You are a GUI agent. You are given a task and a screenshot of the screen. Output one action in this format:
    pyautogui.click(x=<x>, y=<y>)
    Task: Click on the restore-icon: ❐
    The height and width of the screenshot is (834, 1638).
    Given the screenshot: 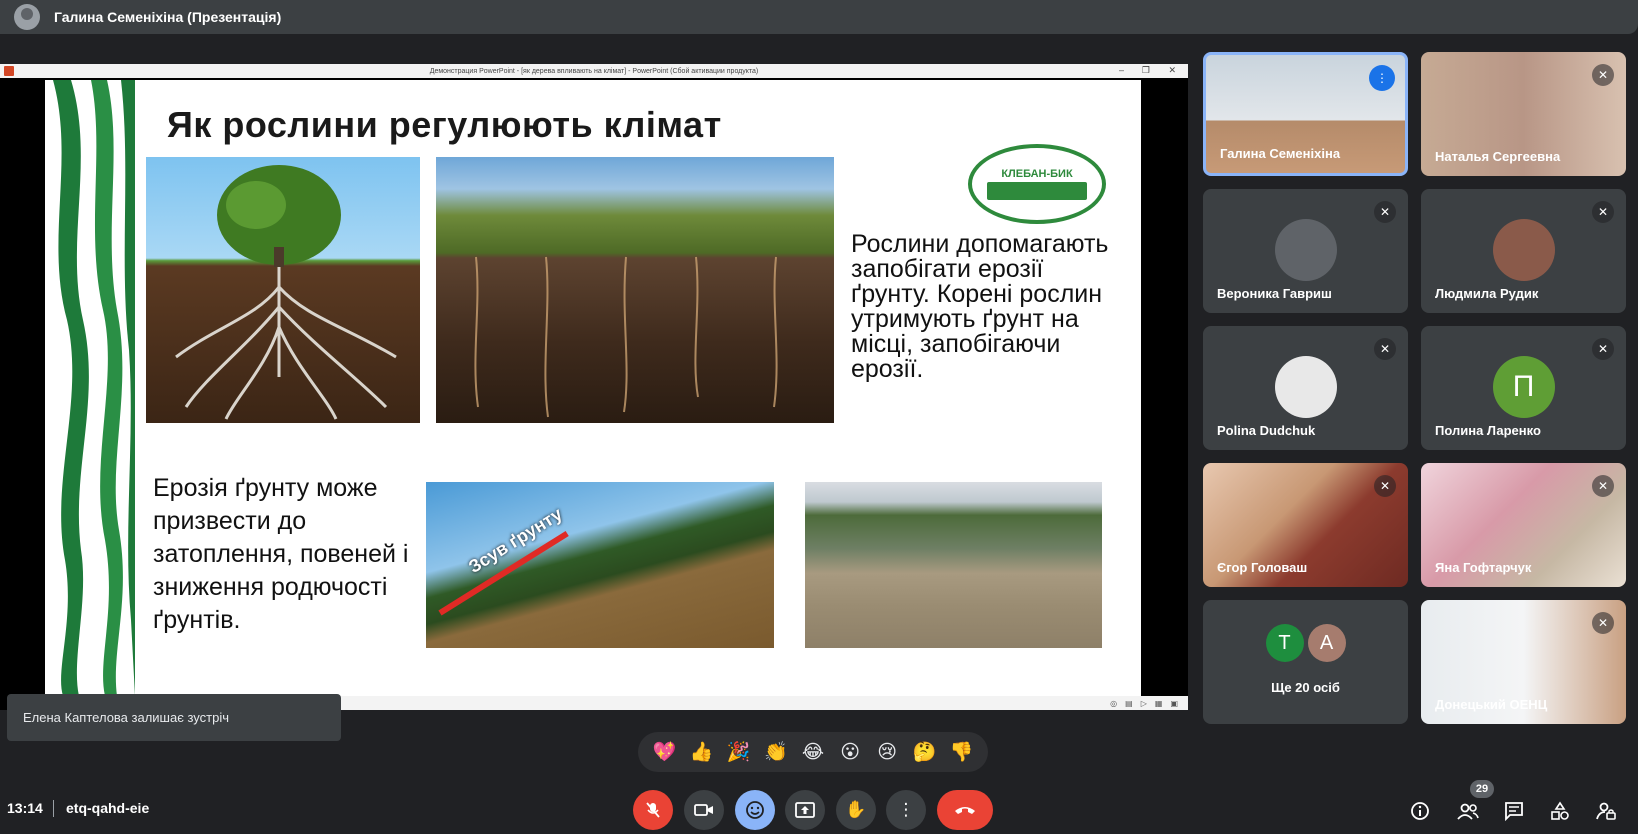 What is the action you would take?
    pyautogui.click(x=1145, y=70)
    